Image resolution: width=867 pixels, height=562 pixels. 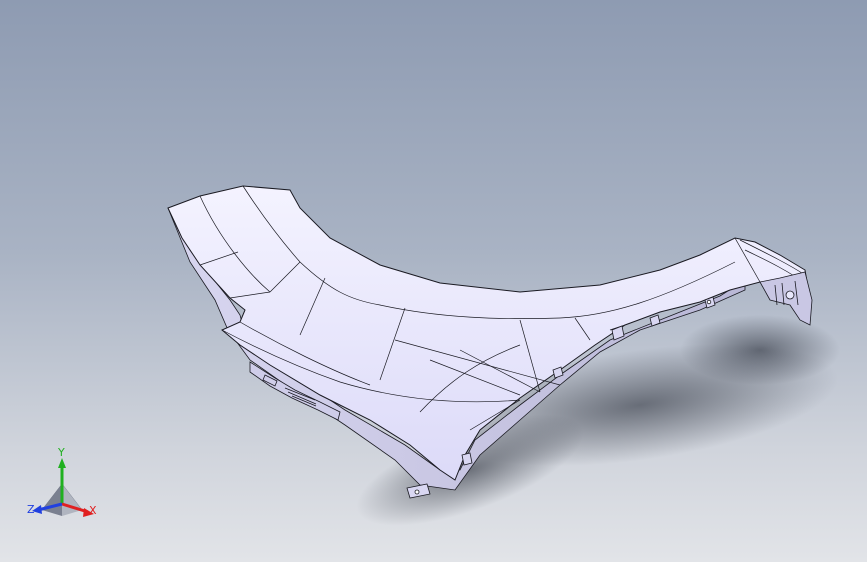 What do you see at coordinates (61, 452) in the screenshot?
I see `triad-y-label: Y` at bounding box center [61, 452].